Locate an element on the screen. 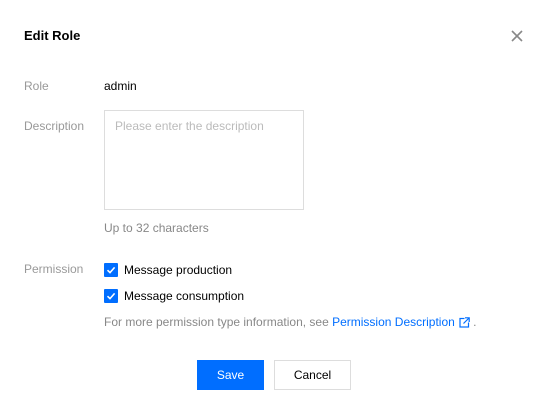 This screenshot has height=415, width=549. description-input is located at coordinates (204, 160).